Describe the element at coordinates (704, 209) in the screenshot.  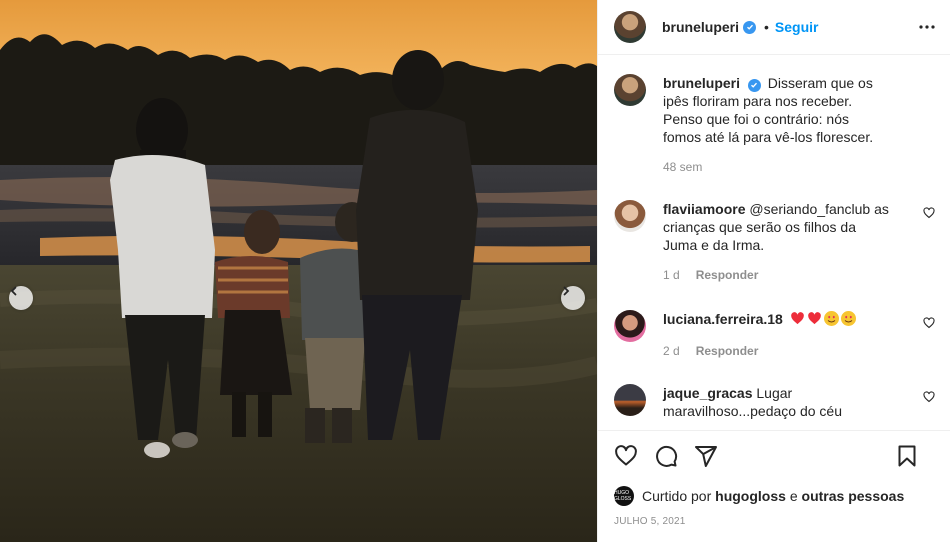
I see `commenter-username: flaviiamoore` at that location.